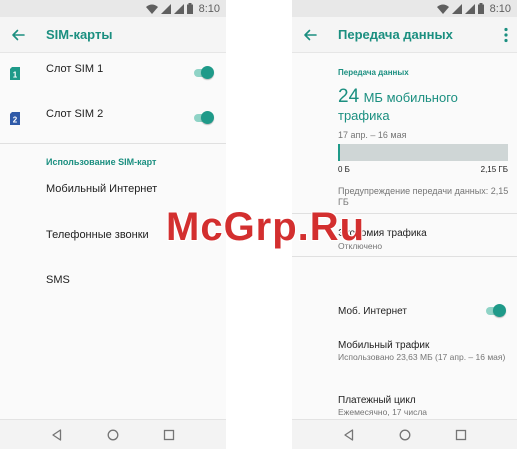 This screenshot has height=449, width=517. What do you see at coordinates (423, 105) in the screenshot?
I see `usage-summary: 24 МБ мобильного трафика` at bounding box center [423, 105].